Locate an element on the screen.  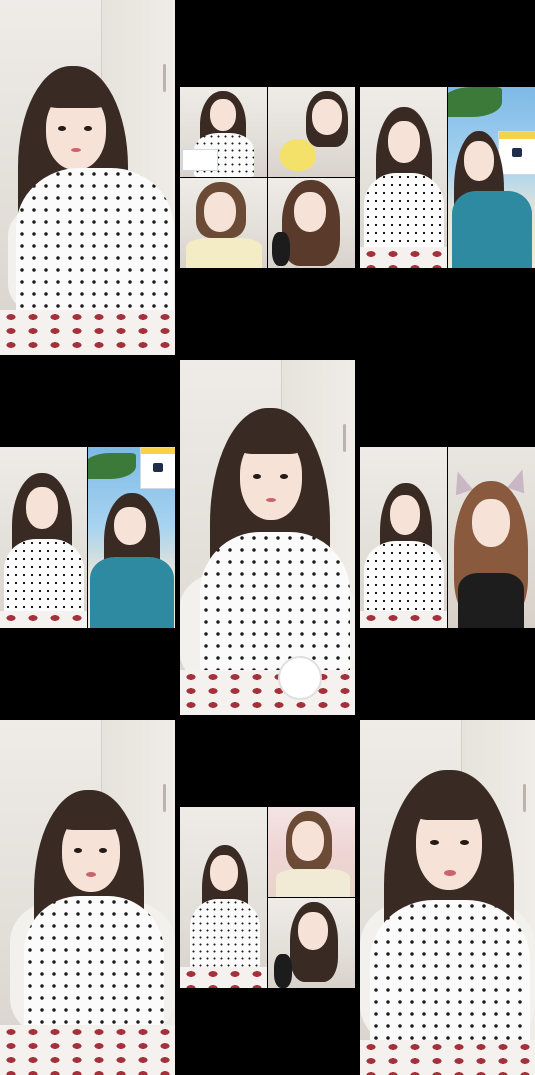
paper-sign is located at coordinates (200, 160).